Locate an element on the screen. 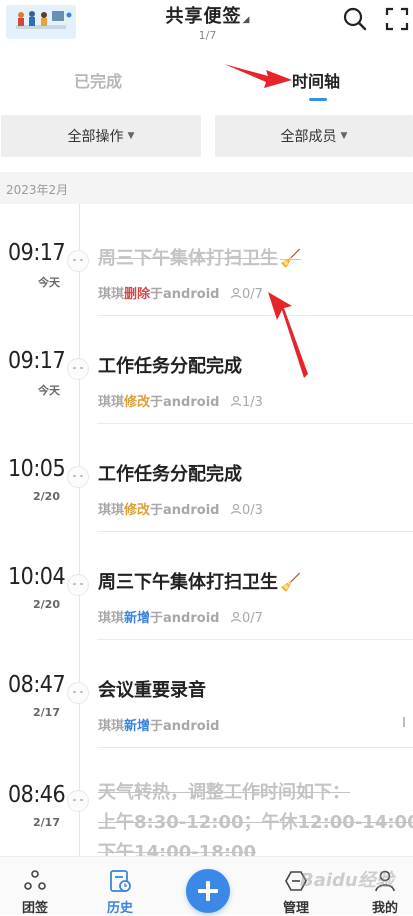 This screenshot has width=413, height=916. all-members-label: 全部成员 is located at coordinates (308, 137).